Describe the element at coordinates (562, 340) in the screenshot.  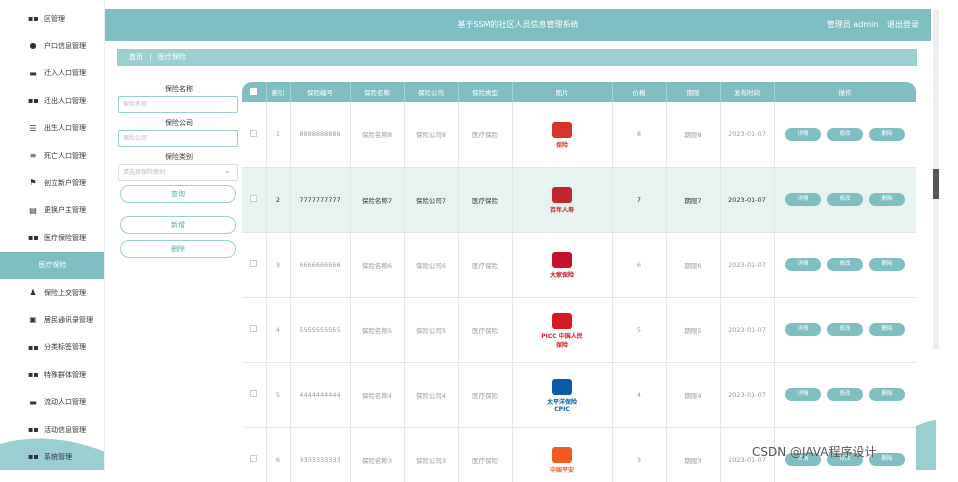
I see `logo-text: PICC 中国人民保险` at that location.